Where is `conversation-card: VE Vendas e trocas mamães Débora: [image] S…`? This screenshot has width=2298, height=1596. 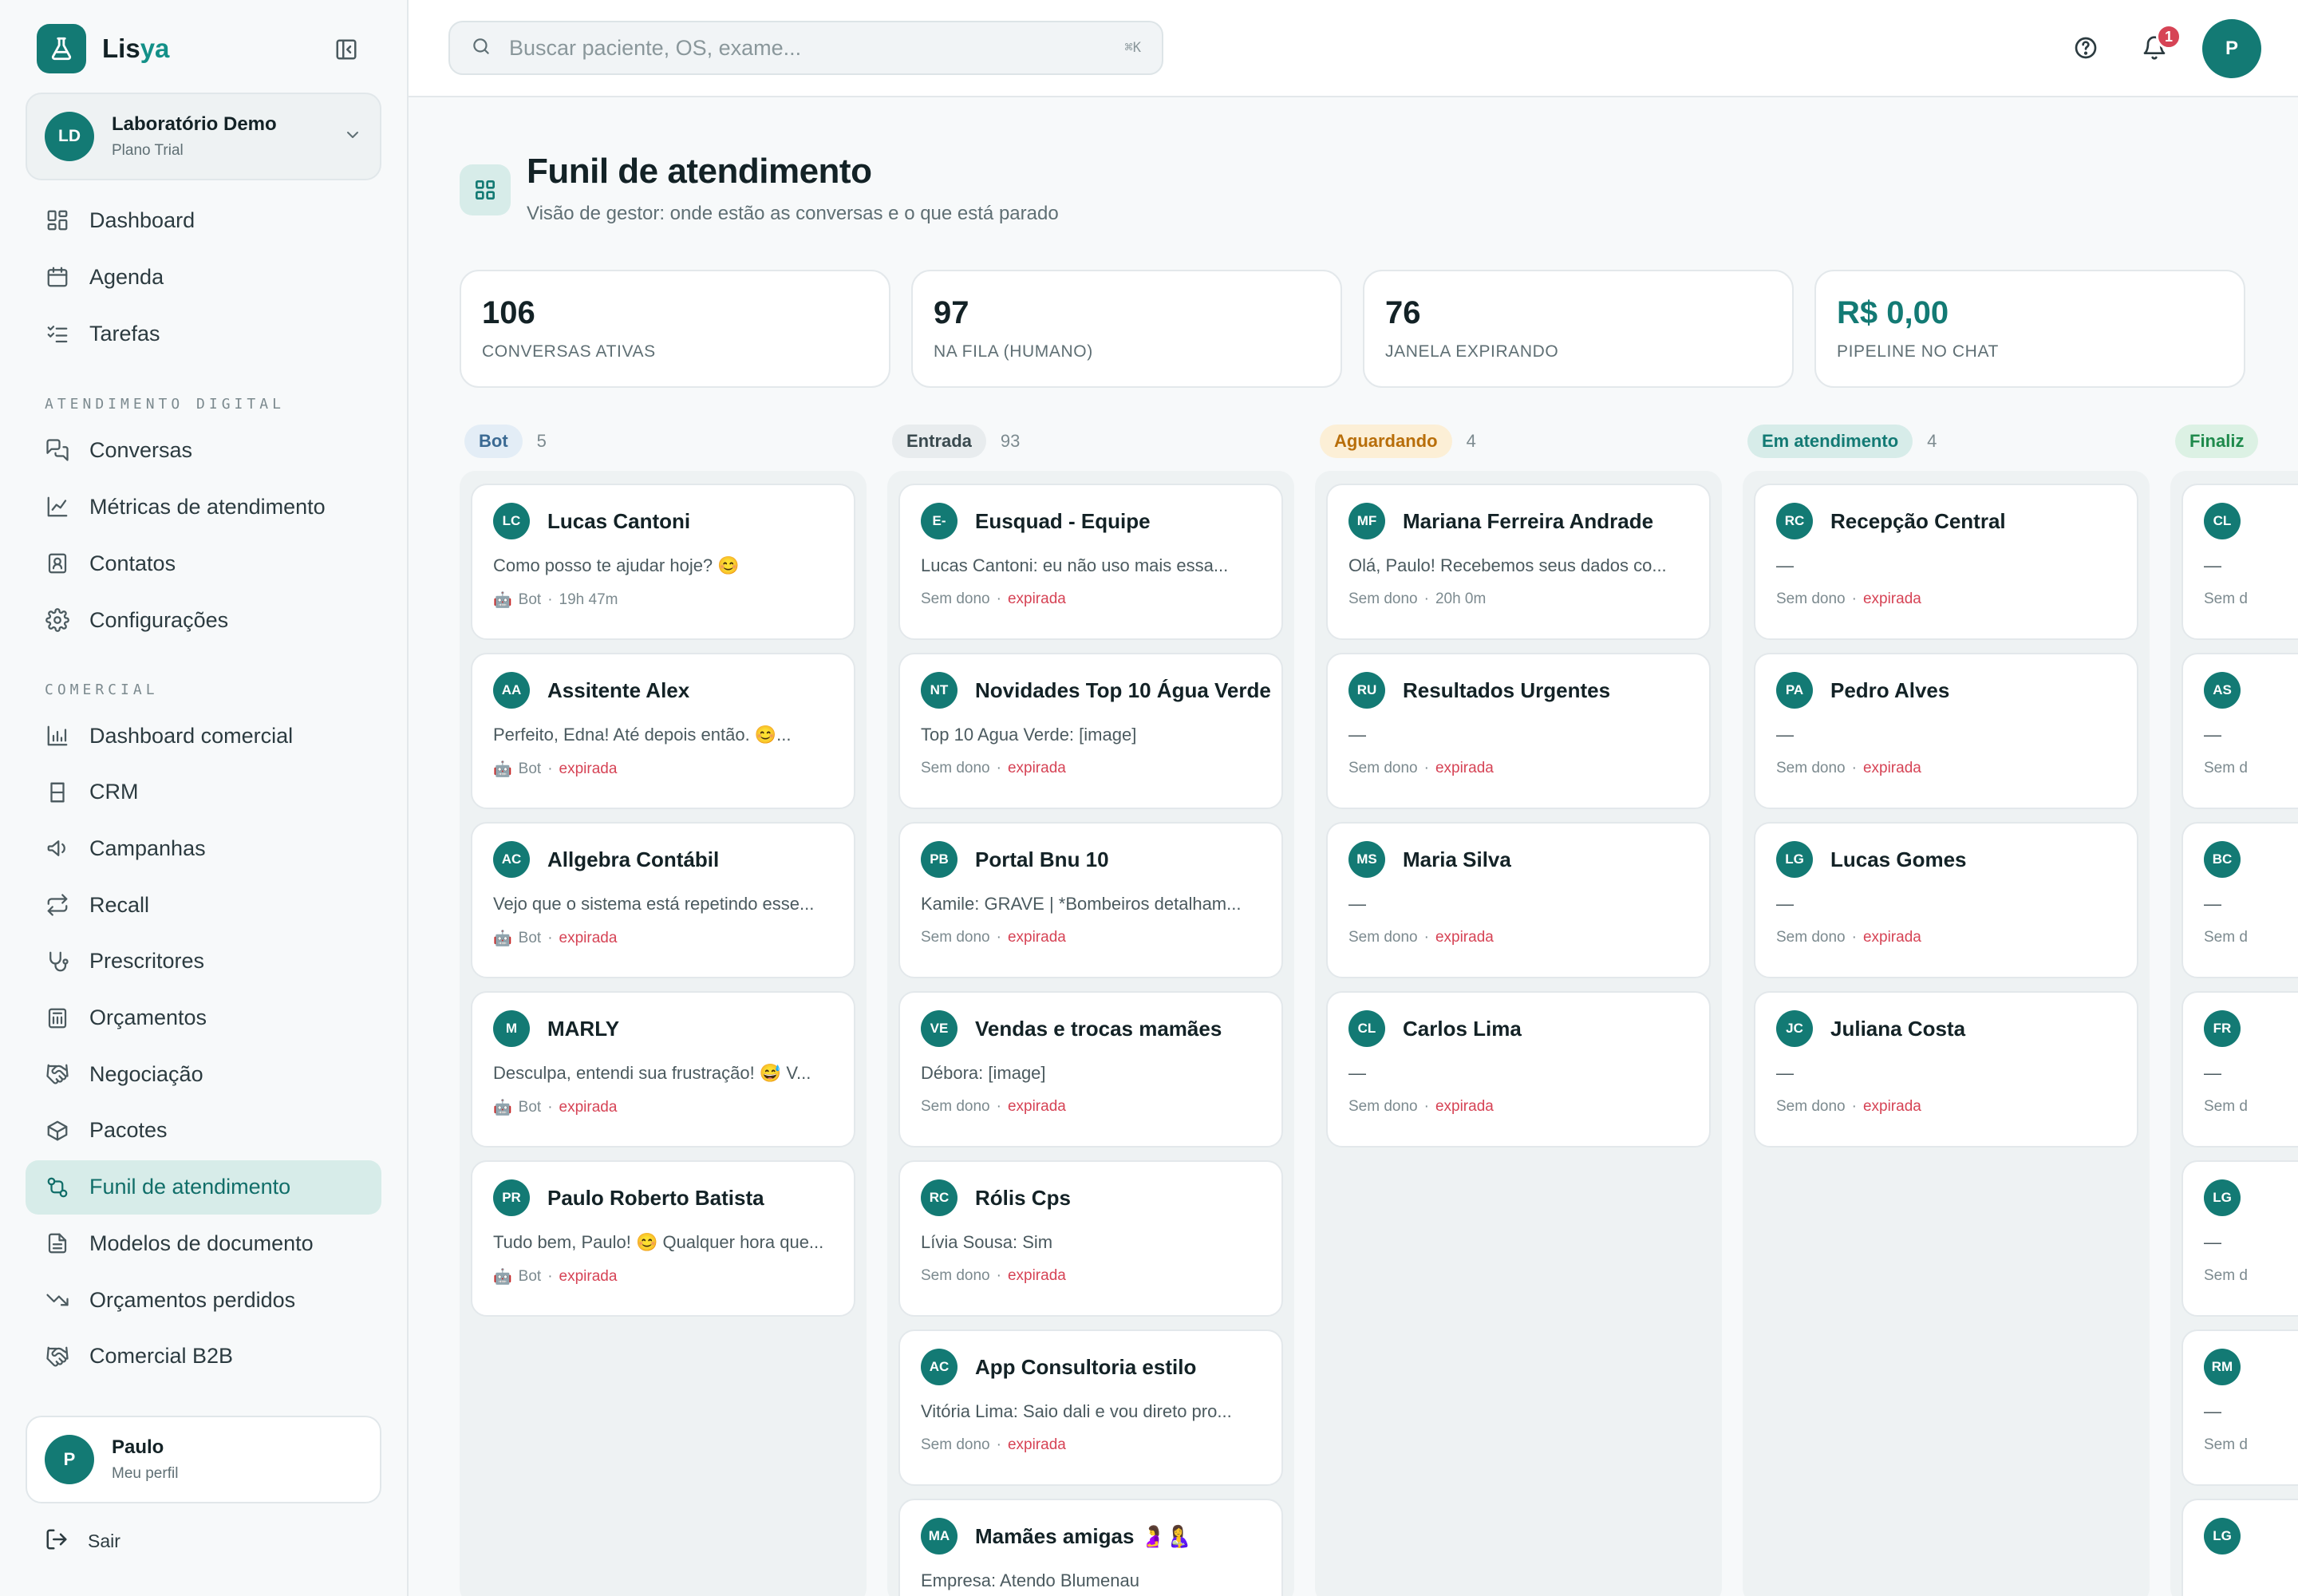
conversation-card: VE Vendas e trocas mamães Débora: [image] S… is located at coordinates (1091, 1069).